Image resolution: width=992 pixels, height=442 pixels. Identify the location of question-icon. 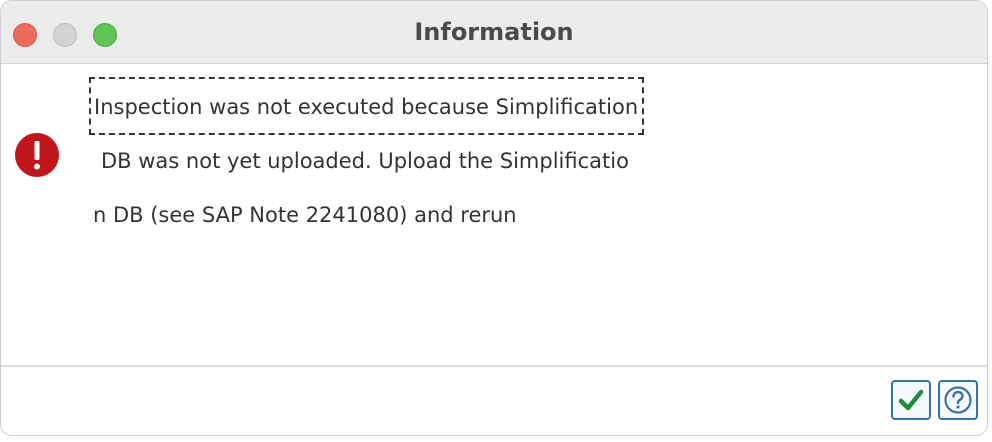
(958, 400).